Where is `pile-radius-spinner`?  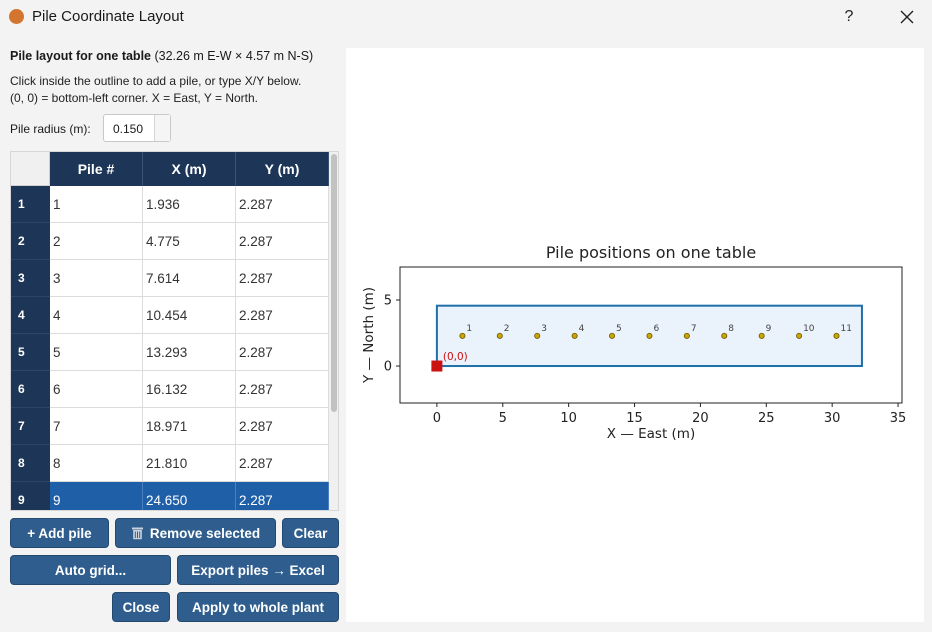
pile-radius-spinner is located at coordinates (162, 128).